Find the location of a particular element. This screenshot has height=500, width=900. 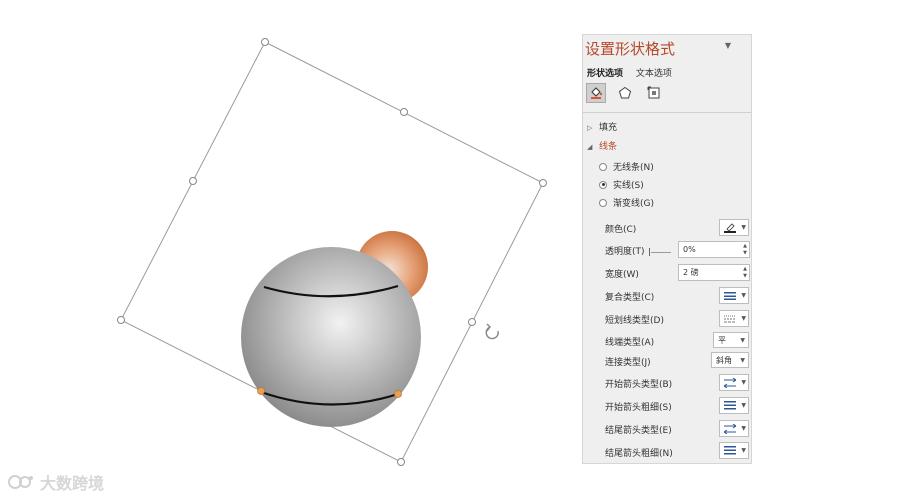

size-properties-icon is located at coordinates (654, 93).